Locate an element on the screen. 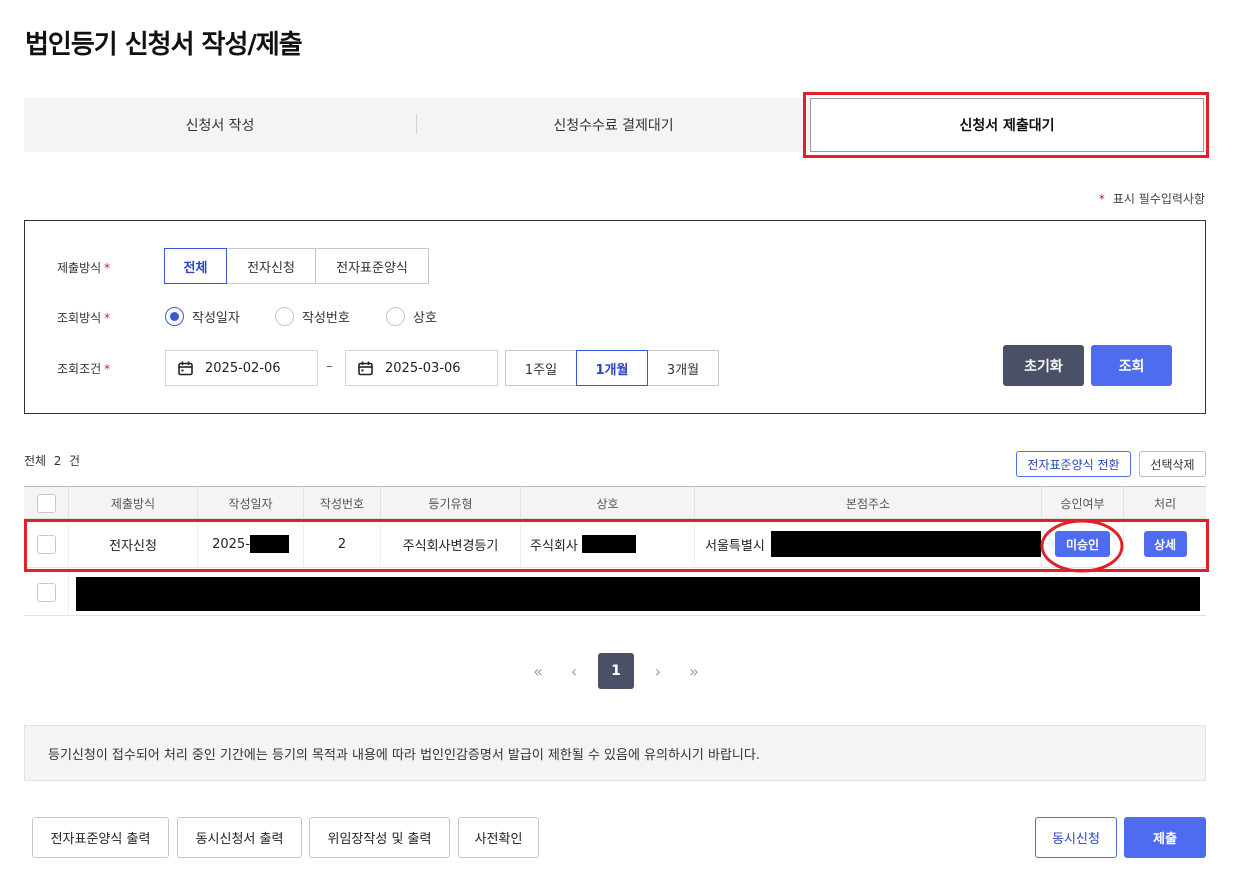  period-3-months: 3개월 is located at coordinates (683, 368).